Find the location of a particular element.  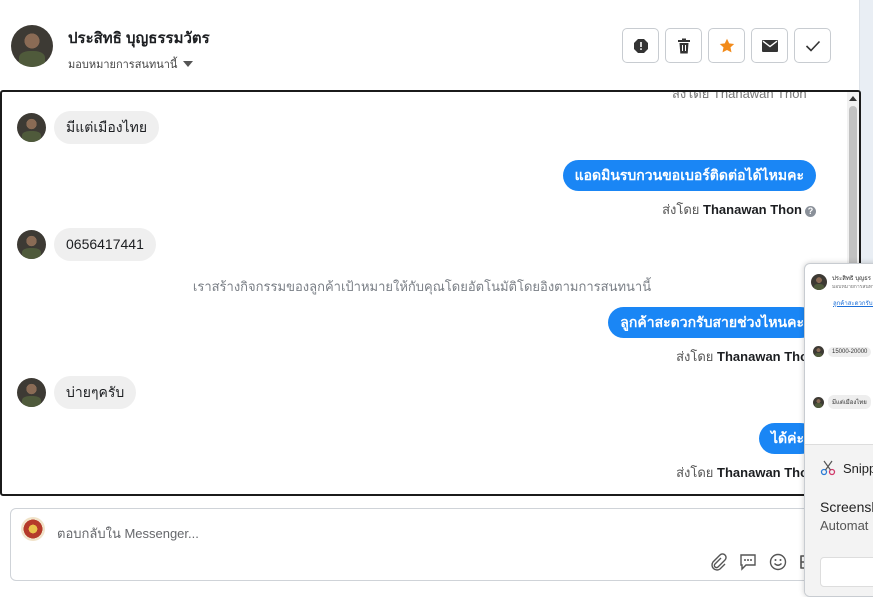

report-icon is located at coordinates (640, 45).